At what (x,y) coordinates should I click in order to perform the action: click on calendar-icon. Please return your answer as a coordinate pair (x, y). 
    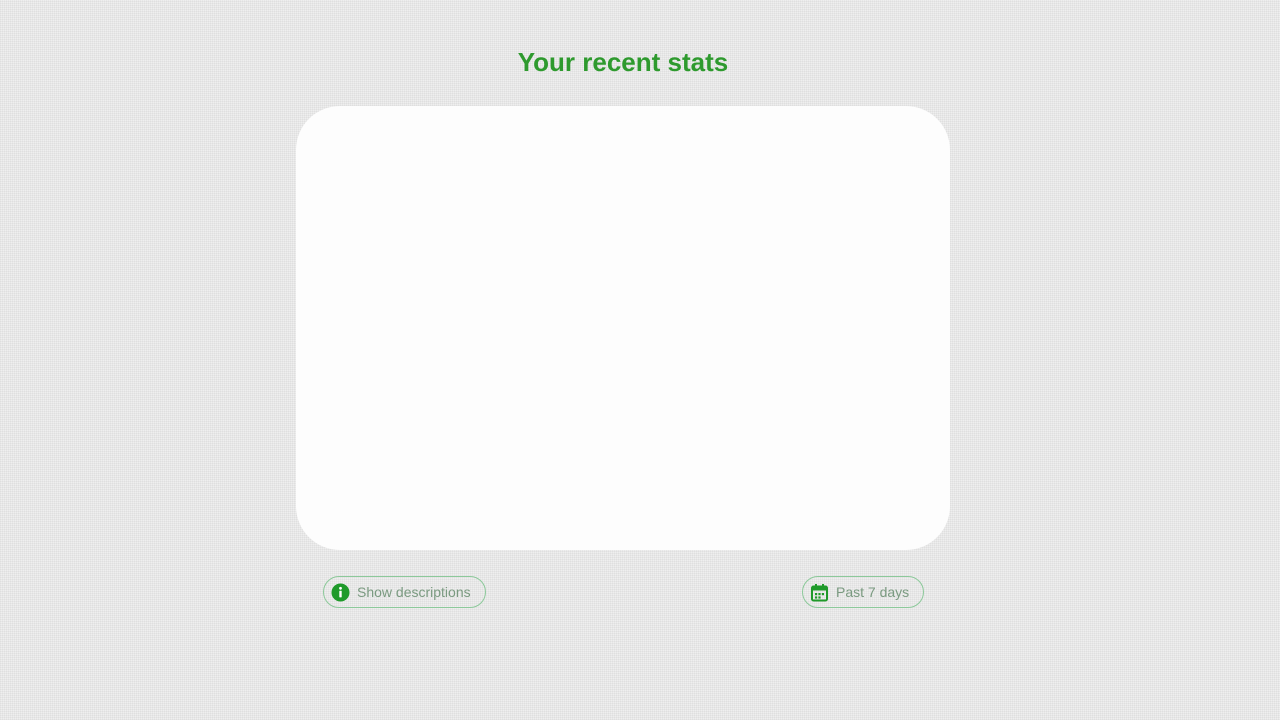
    Looking at the image, I should click on (819, 592).